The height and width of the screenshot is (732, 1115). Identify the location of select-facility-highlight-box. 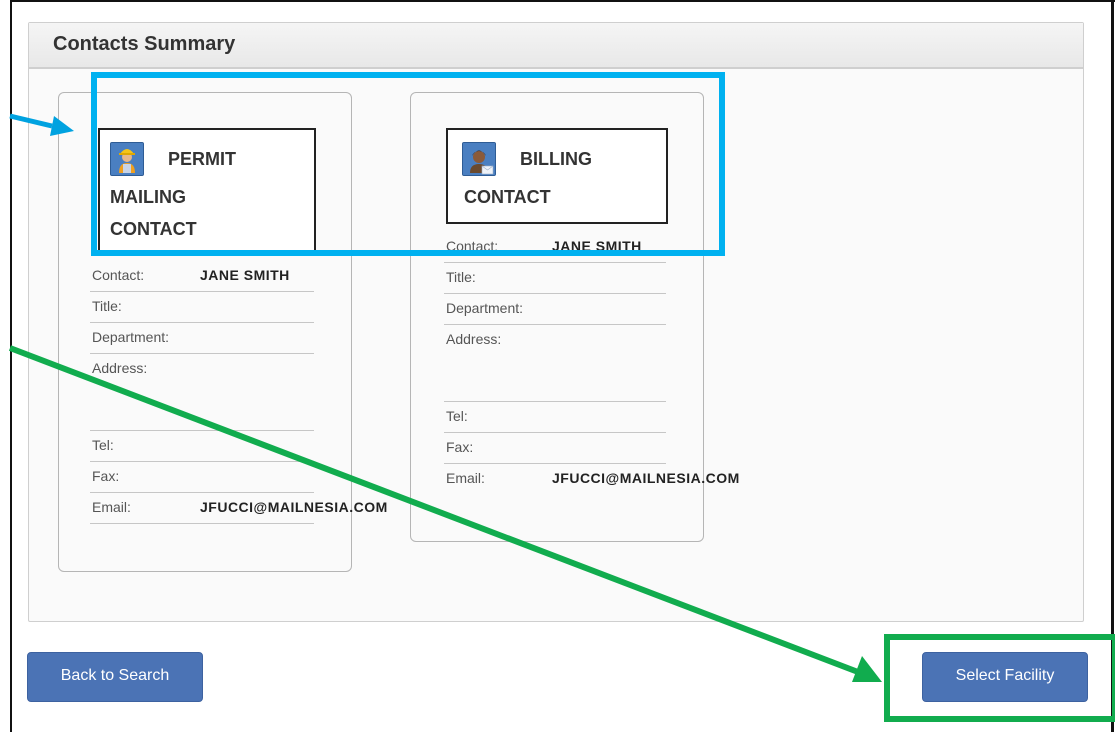
(999, 678).